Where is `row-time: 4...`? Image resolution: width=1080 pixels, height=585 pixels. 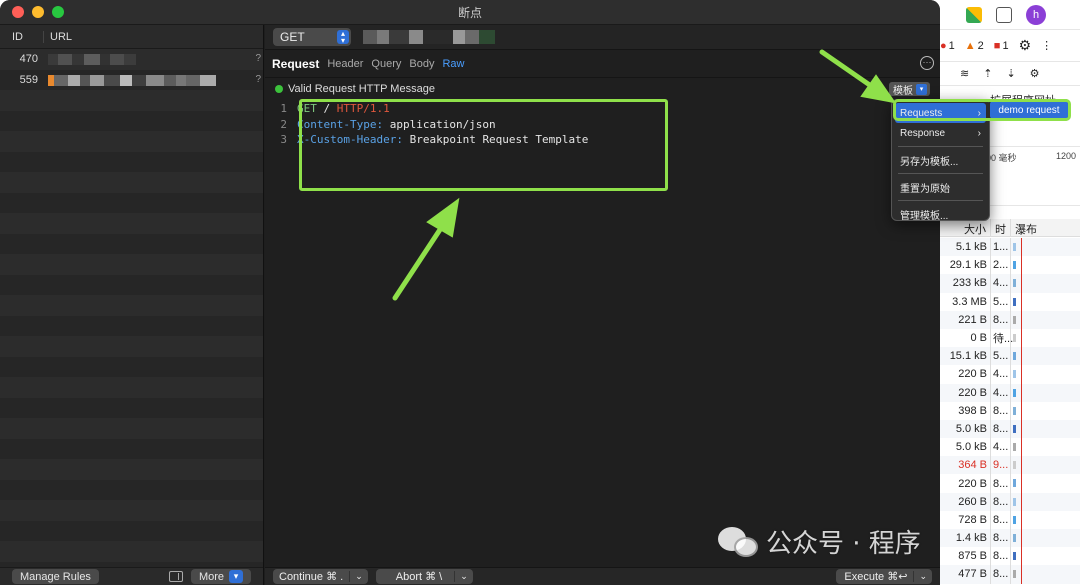
row-time: 4... is located at coordinates (1000, 283).